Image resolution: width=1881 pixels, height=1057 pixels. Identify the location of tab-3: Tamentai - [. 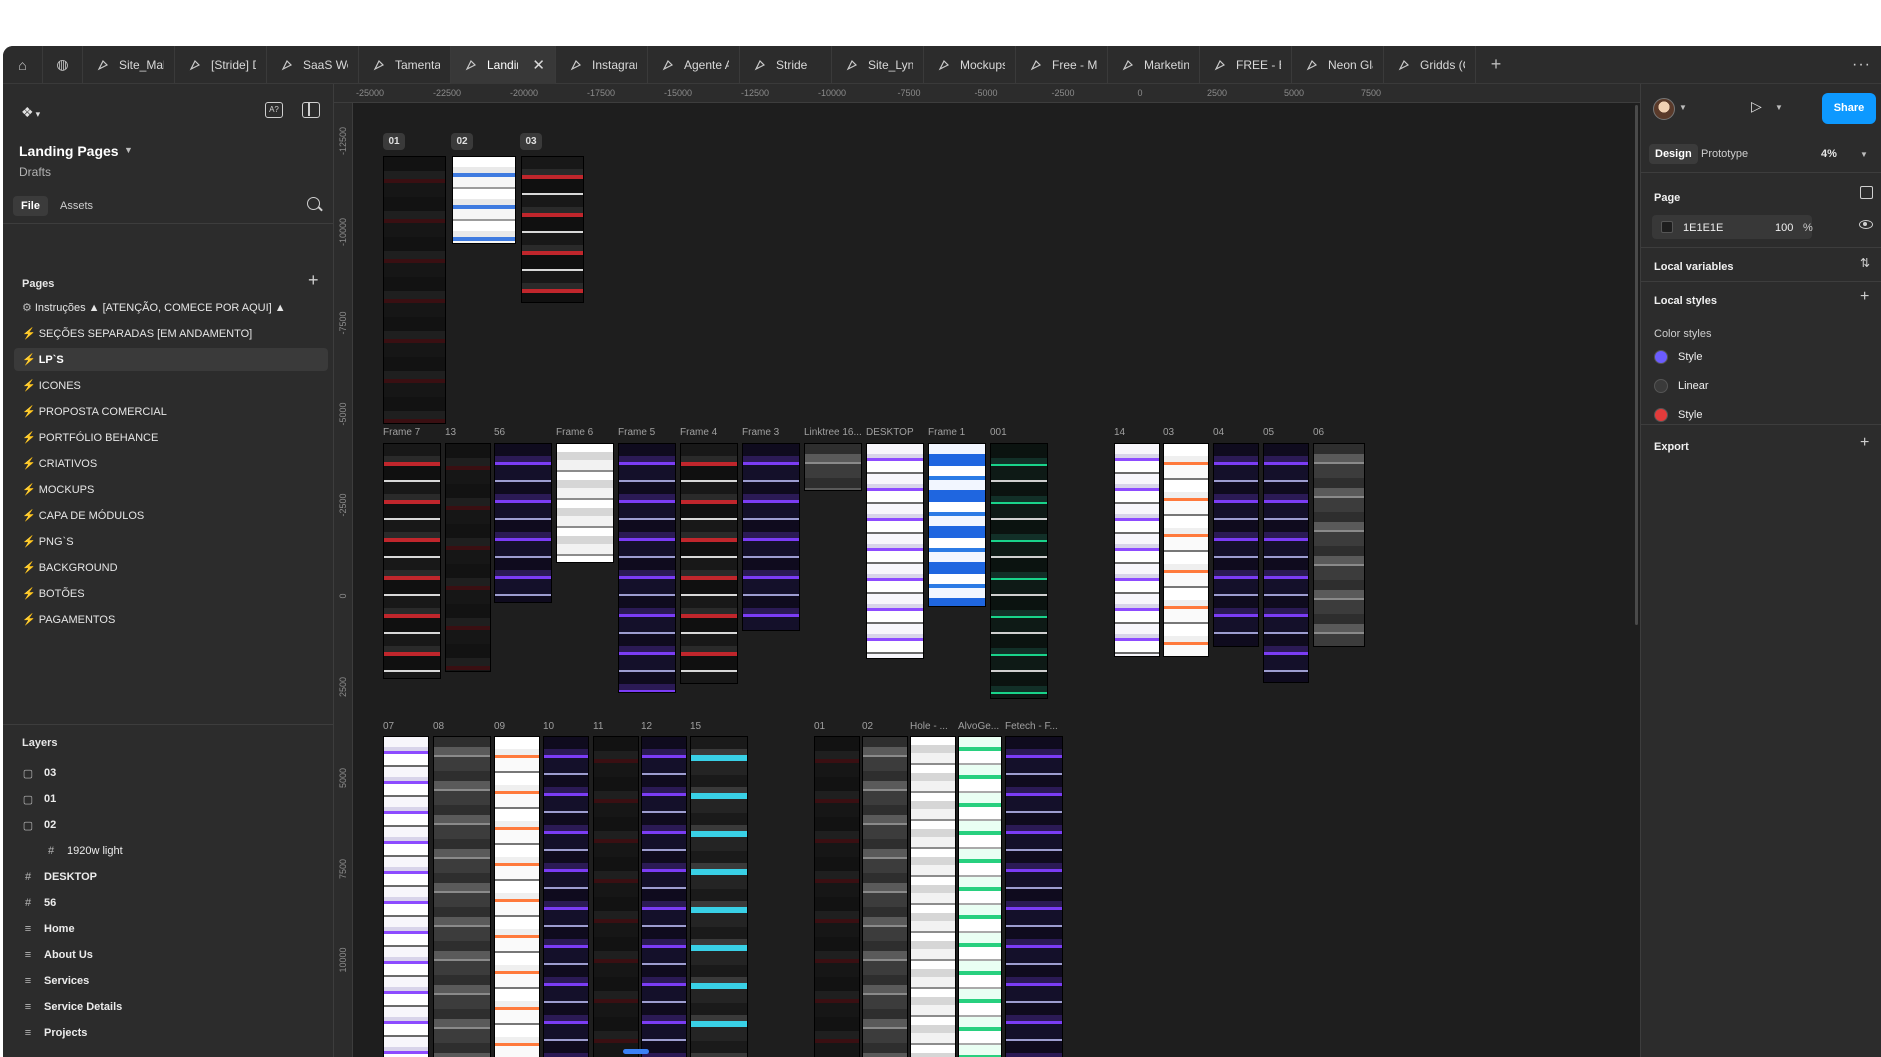
(405, 65).